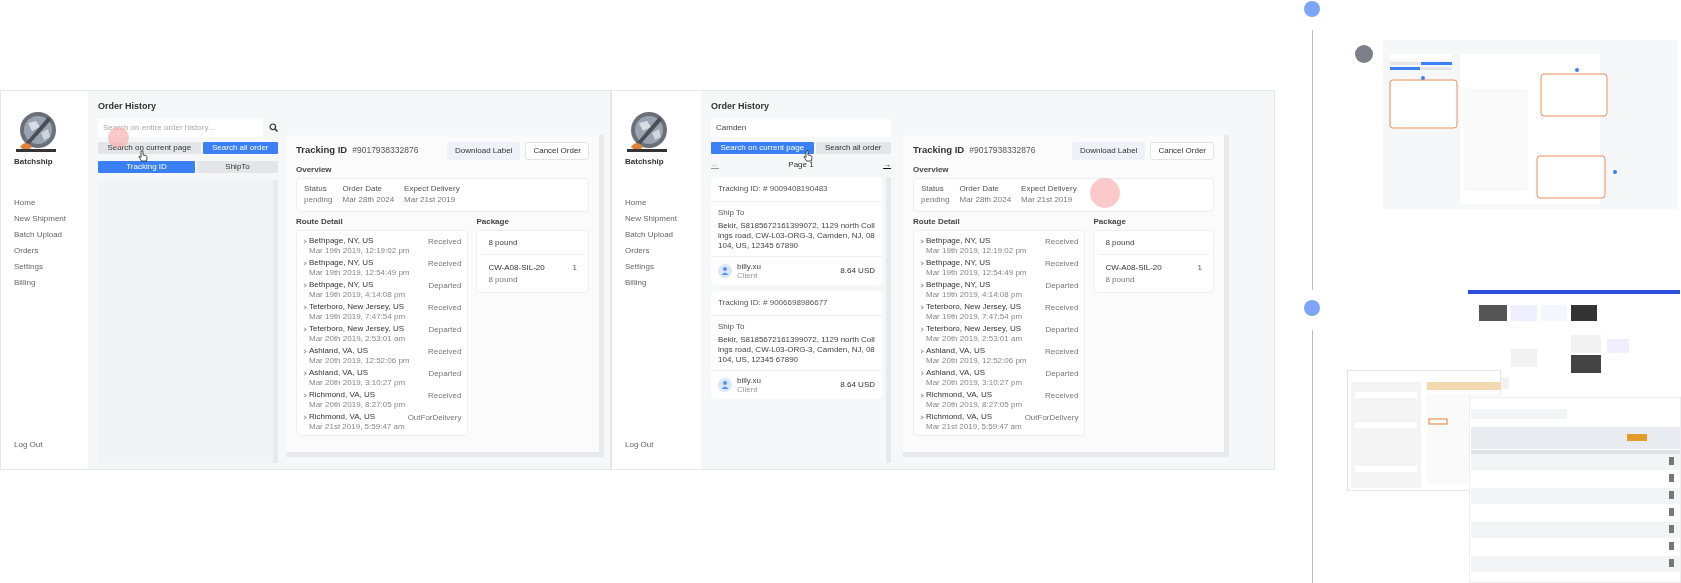 This screenshot has width=1681, height=583. What do you see at coordinates (237, 166) in the screenshot?
I see `segment-button: ShipTo` at bounding box center [237, 166].